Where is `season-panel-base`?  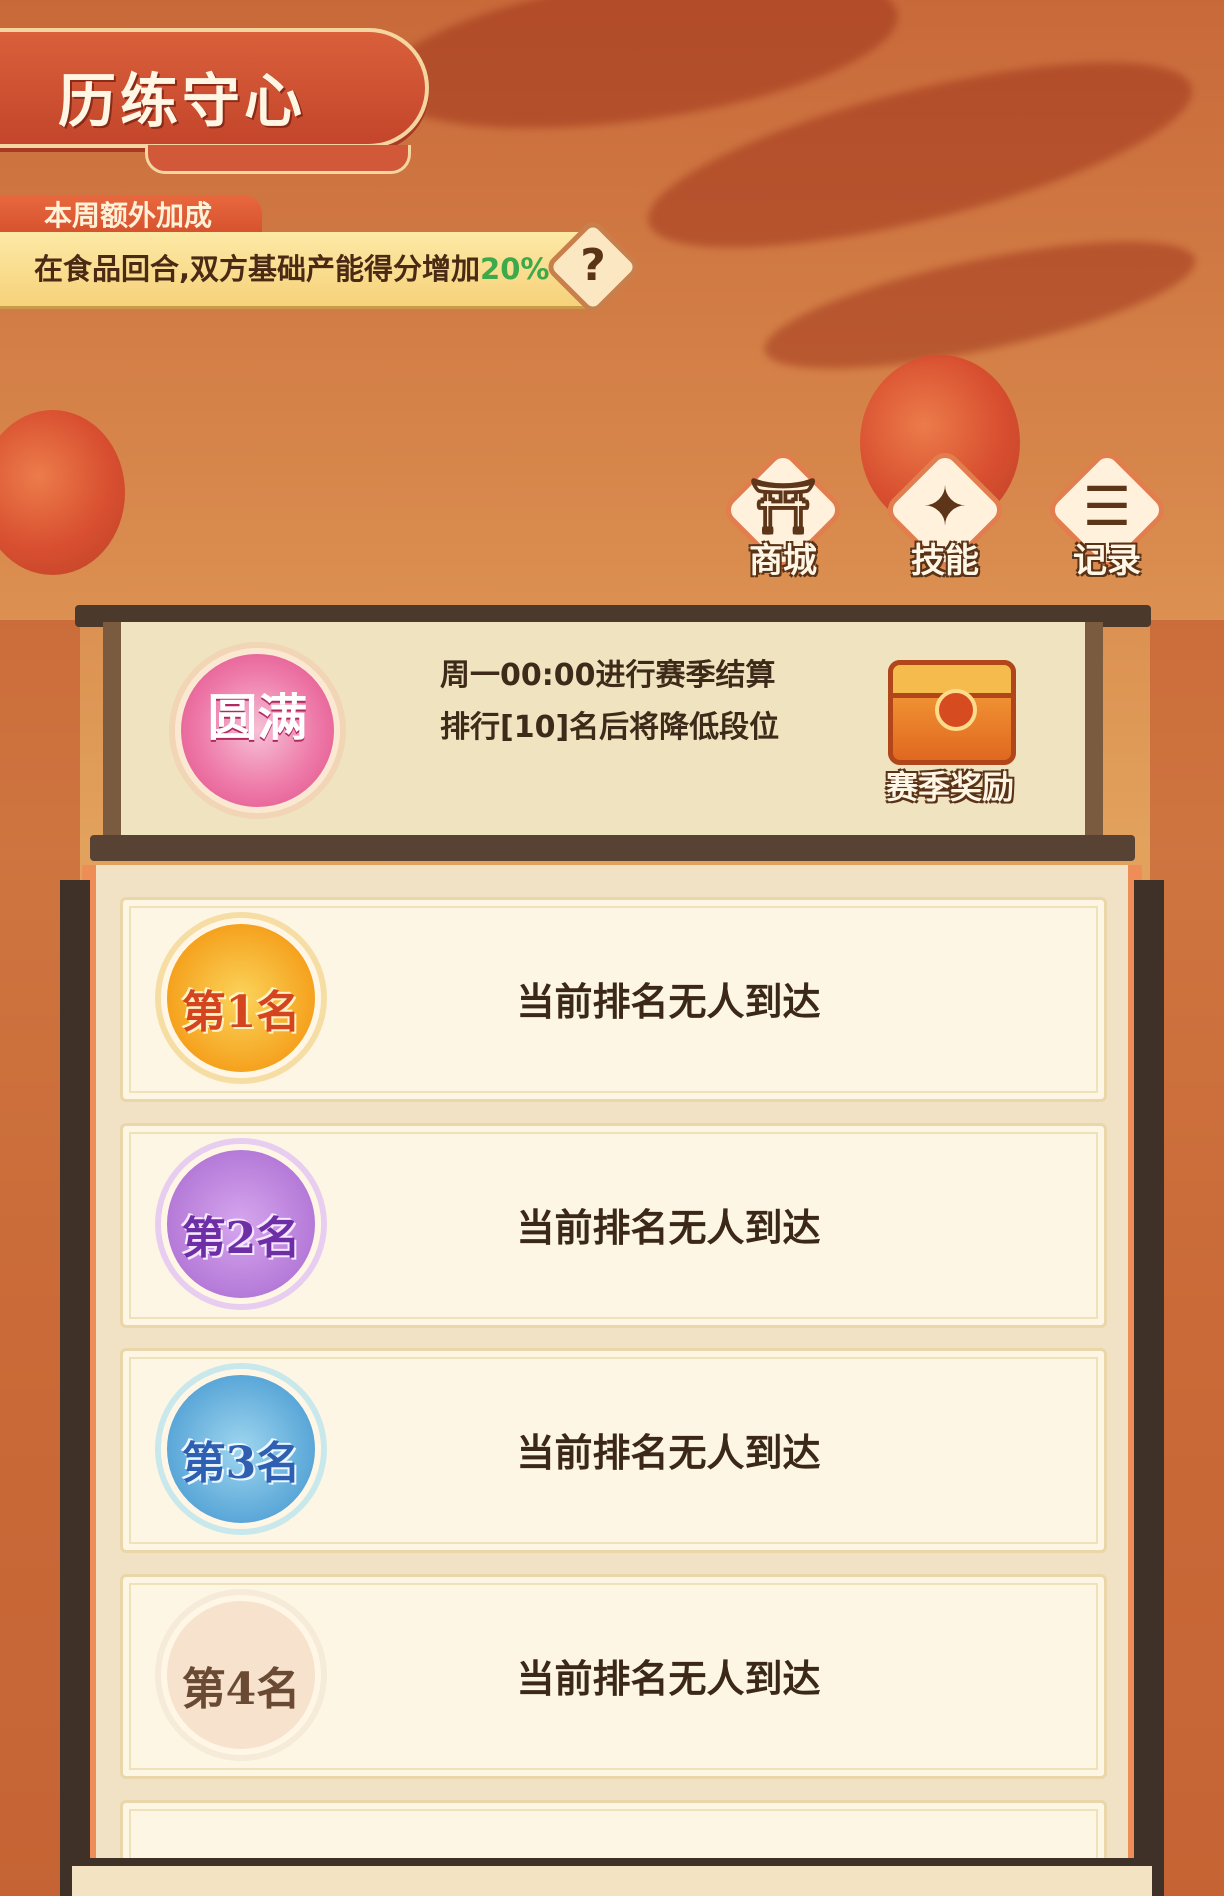
season-panel-base is located at coordinates (612, 848).